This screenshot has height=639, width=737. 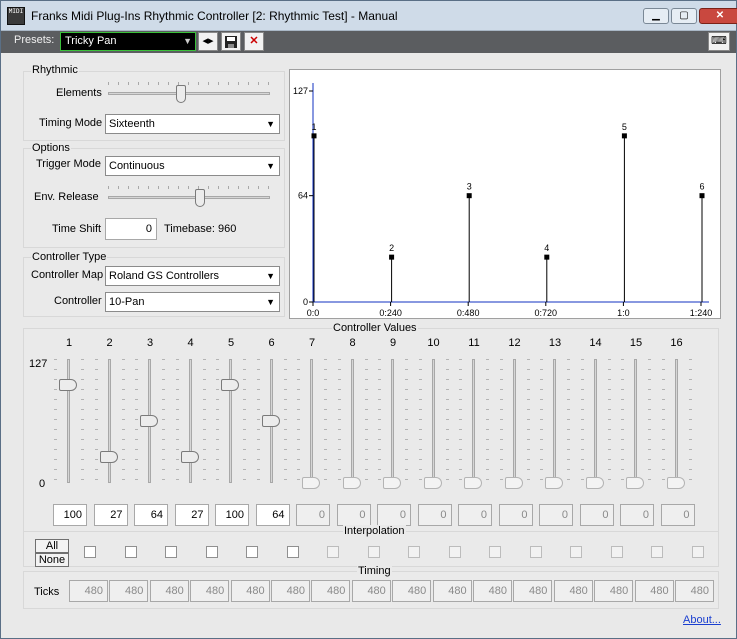 I want to click on save-preset-button, so click(x=231, y=41).